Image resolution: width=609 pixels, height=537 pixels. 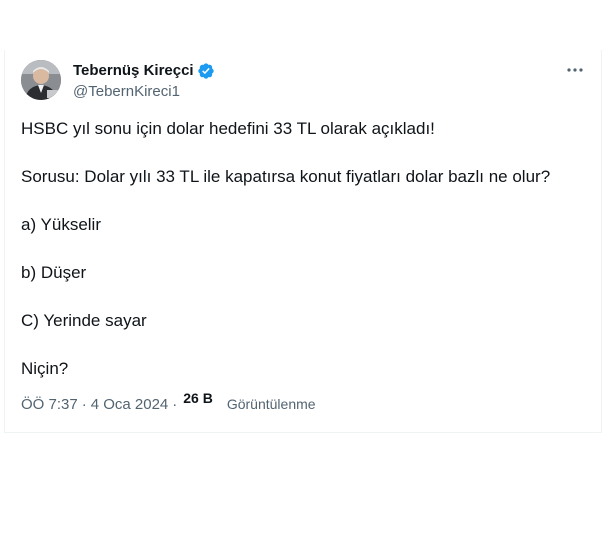 I want to click on more-horizontal-icon, so click(x=575, y=70).